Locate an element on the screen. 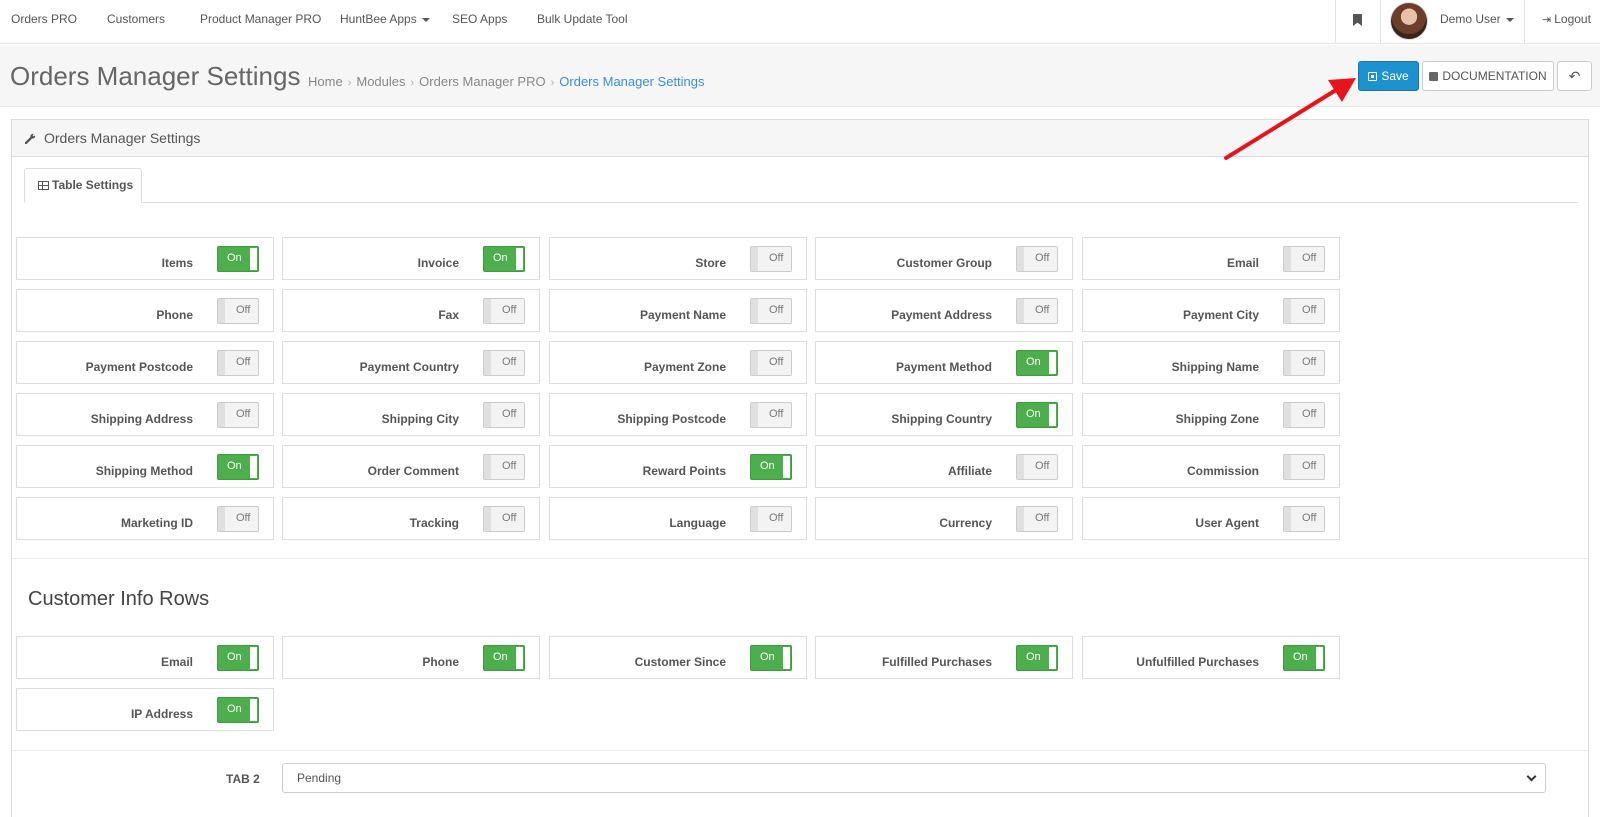 The height and width of the screenshot is (817, 1600). setting-shipping-name: Shipping Name Off is located at coordinates (1211, 362).